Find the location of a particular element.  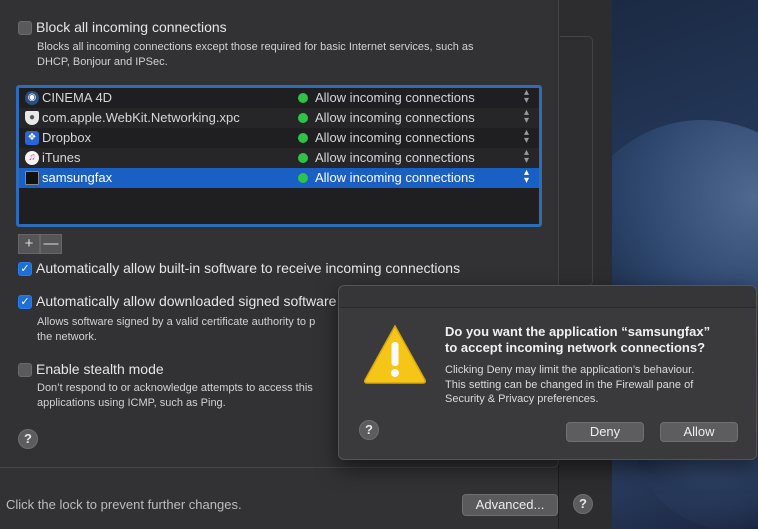

shield-icon: ● is located at coordinates (32, 118).